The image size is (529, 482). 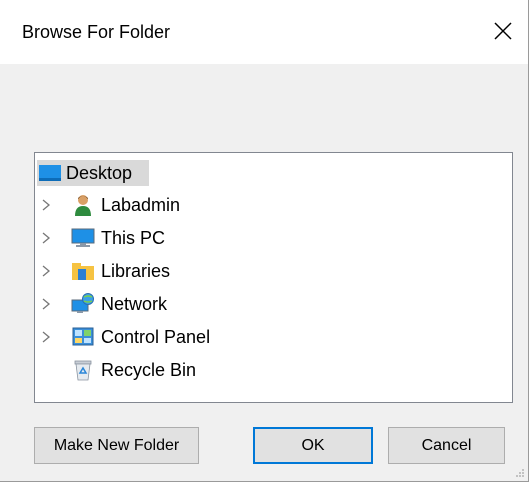 I want to click on tree-item-control-panel: Control Panel, so click(x=273, y=337).